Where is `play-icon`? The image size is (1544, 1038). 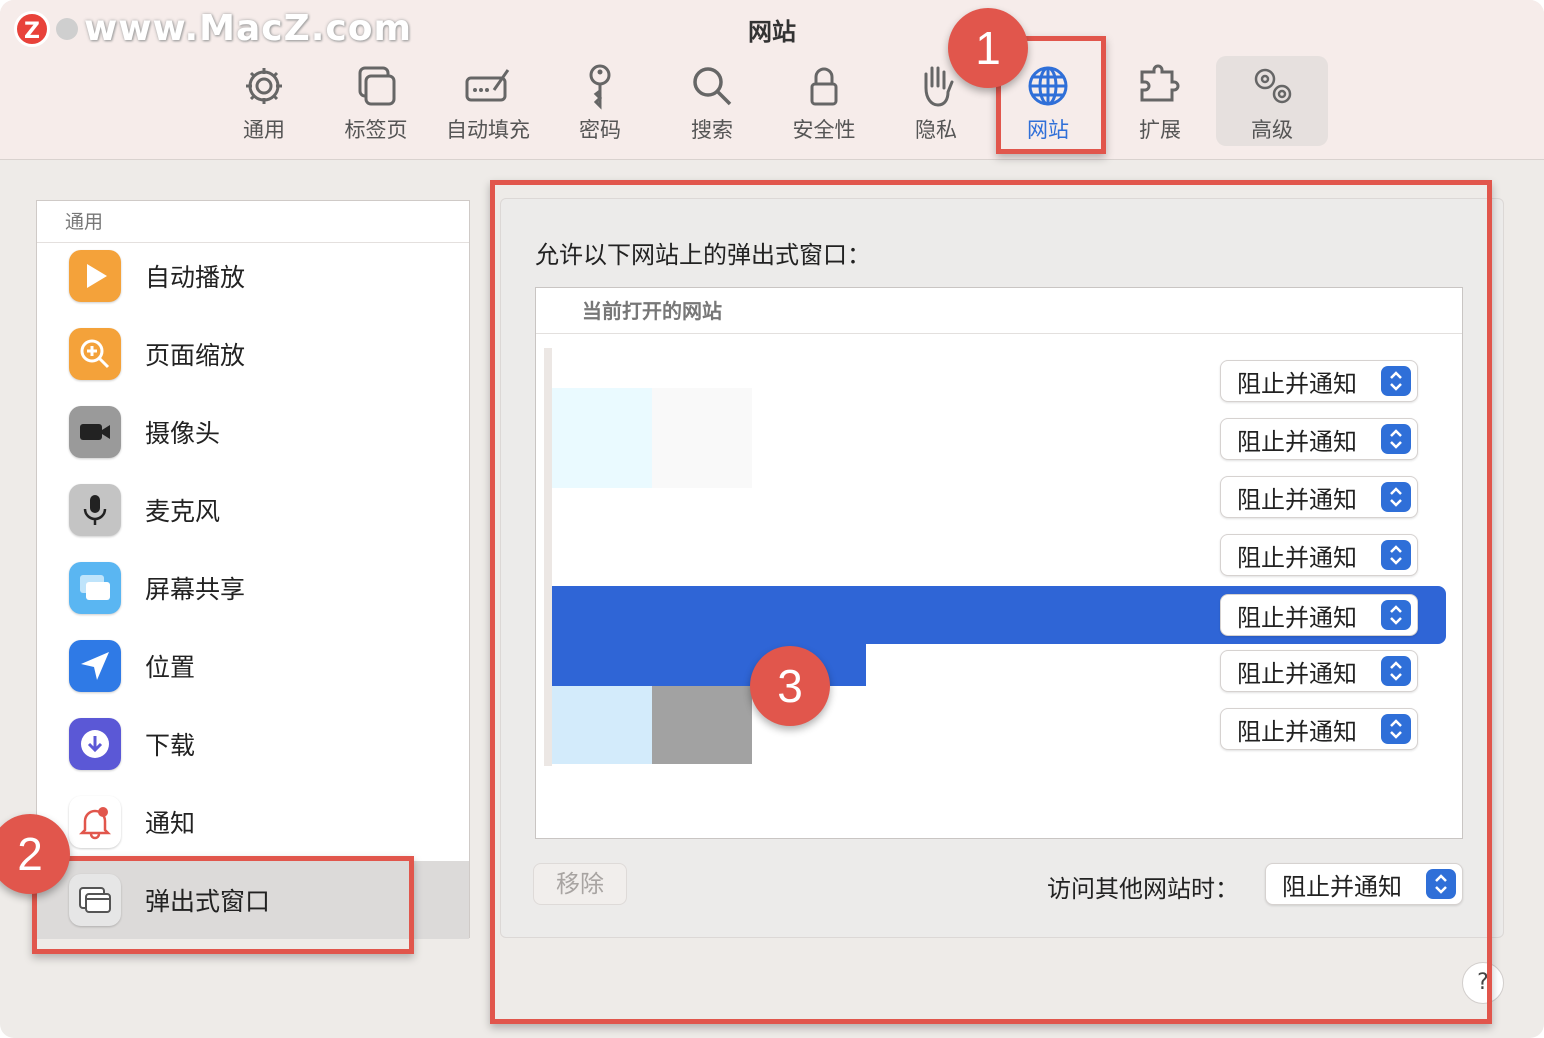
play-icon is located at coordinates (95, 276).